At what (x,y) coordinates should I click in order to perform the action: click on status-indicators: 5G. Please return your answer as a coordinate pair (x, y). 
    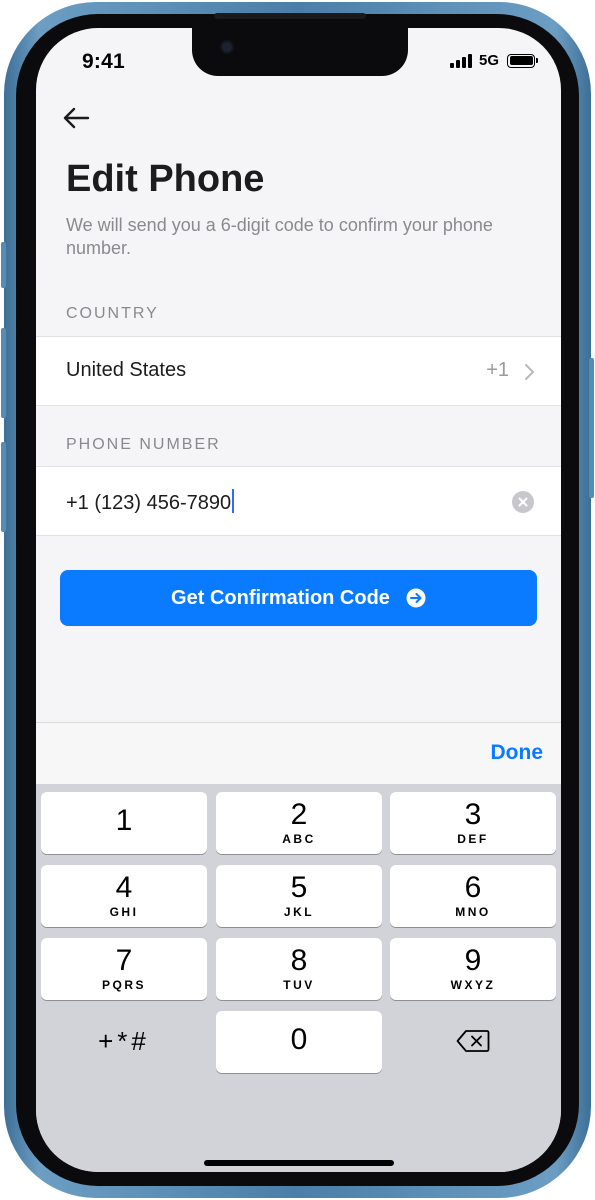
    Looking at the image, I should click on (493, 60).